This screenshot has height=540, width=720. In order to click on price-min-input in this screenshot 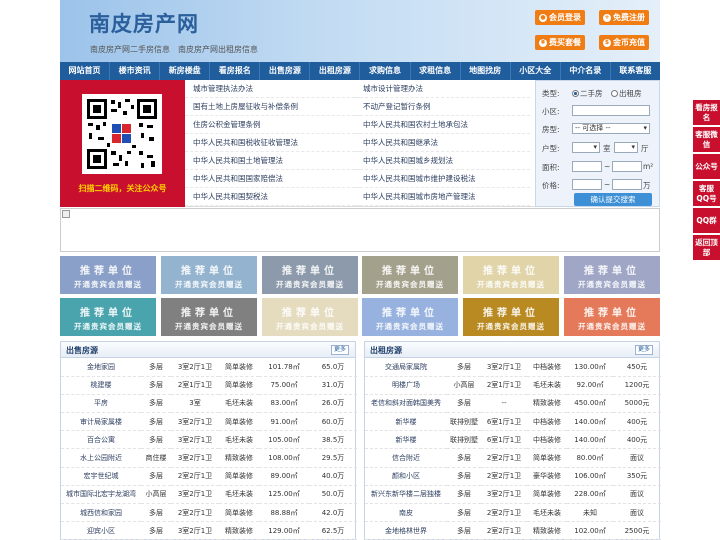, I will do `click(587, 184)`.